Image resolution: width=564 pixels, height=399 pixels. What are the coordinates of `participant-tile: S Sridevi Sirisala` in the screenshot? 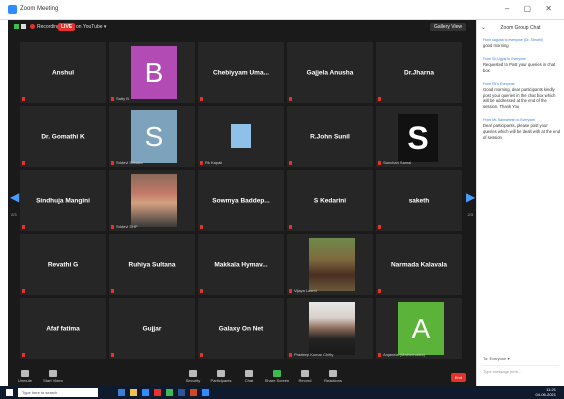 It's located at (152, 136).